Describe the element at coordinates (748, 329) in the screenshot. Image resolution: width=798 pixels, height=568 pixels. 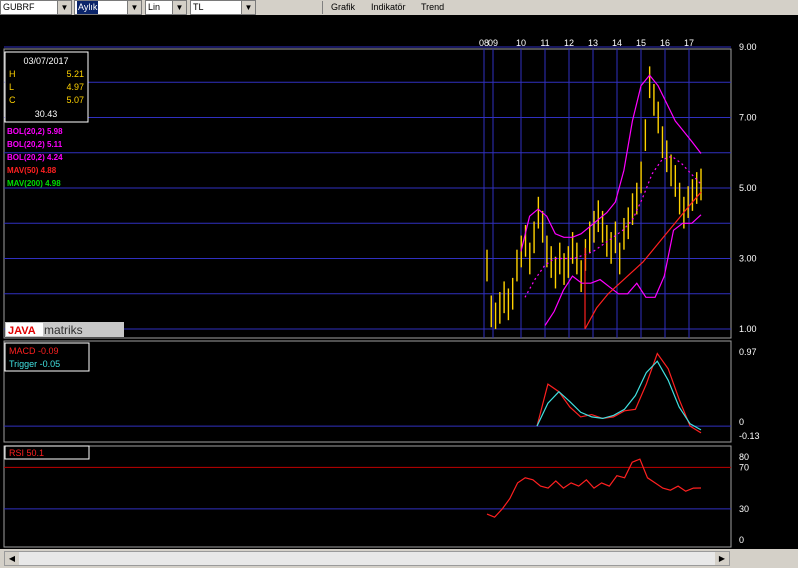
I see `price-y-tick: 1.00` at that location.